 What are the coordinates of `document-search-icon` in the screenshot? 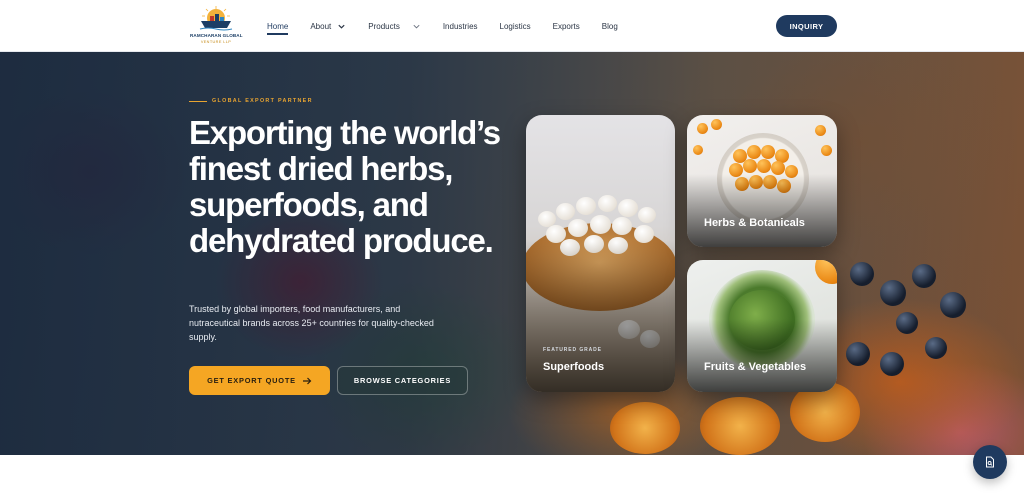 It's located at (990, 462).